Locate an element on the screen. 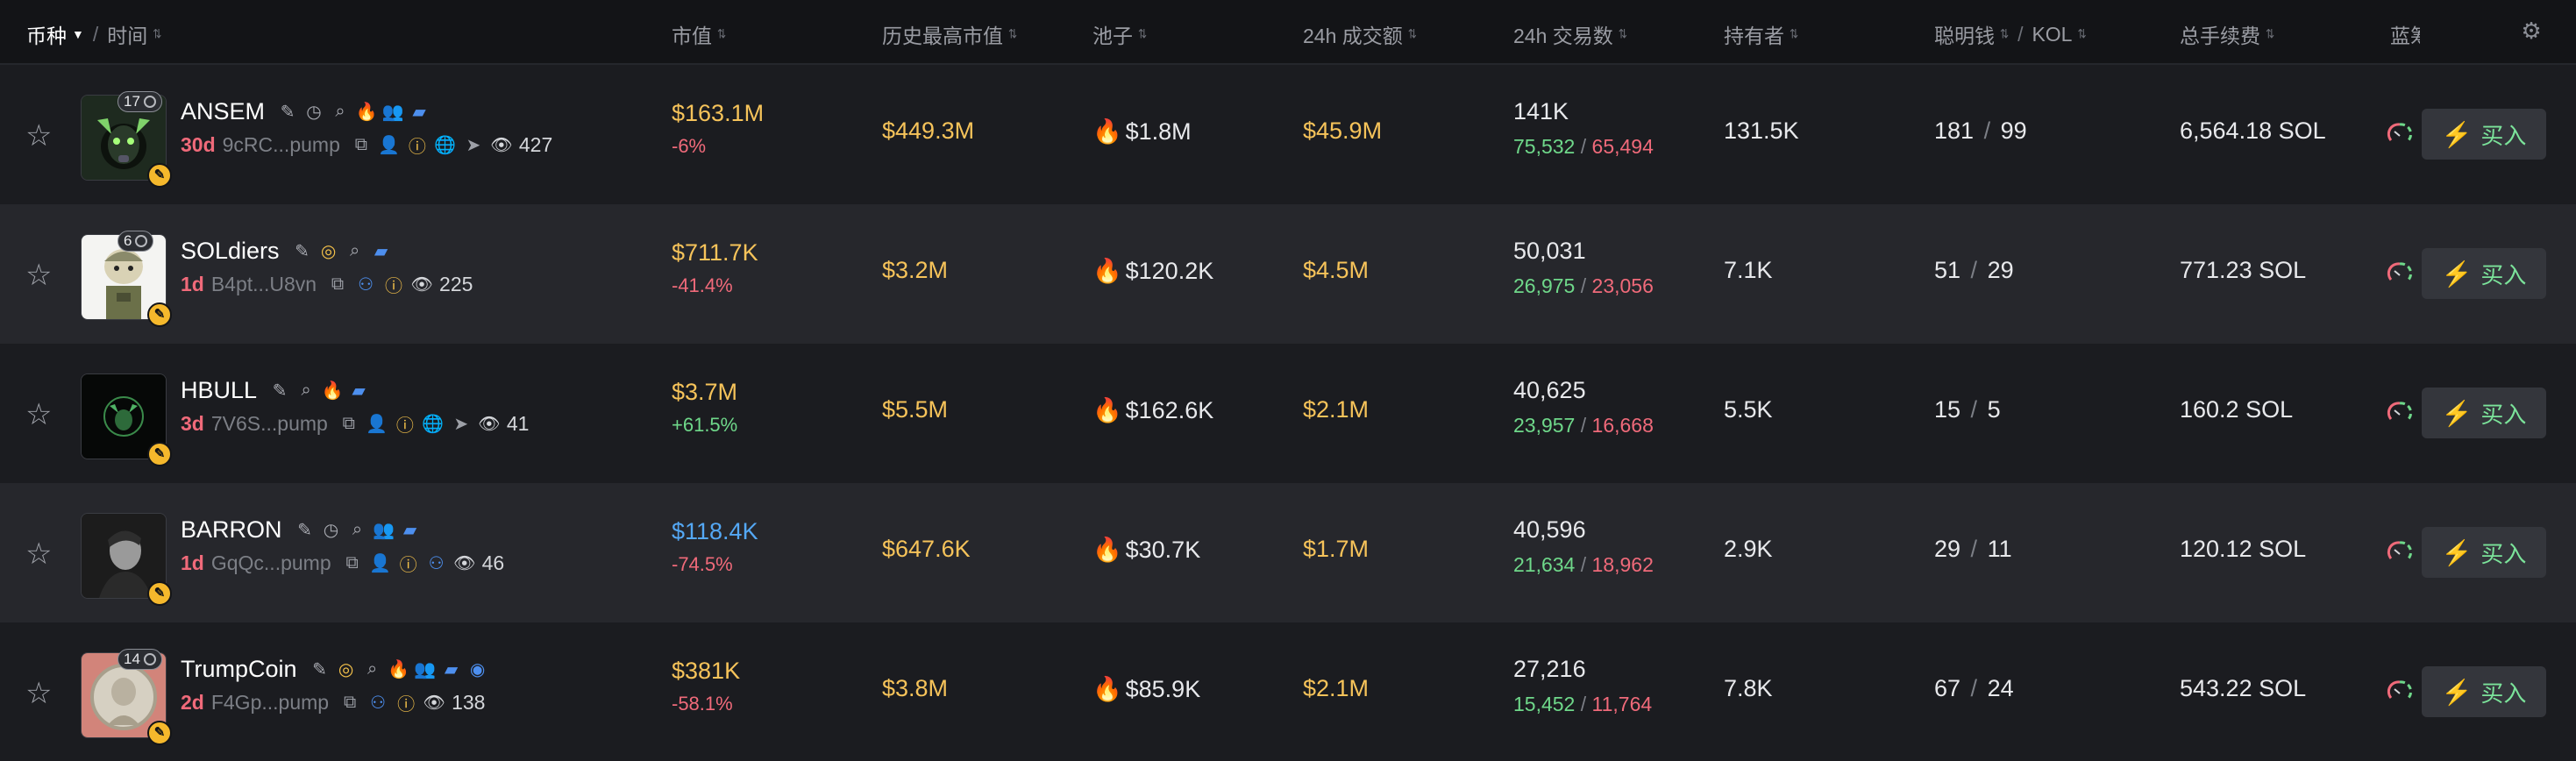 Image resolution: width=2576 pixels, height=761 pixels. settings-gear-icon: ⚙ is located at coordinates (2531, 30).